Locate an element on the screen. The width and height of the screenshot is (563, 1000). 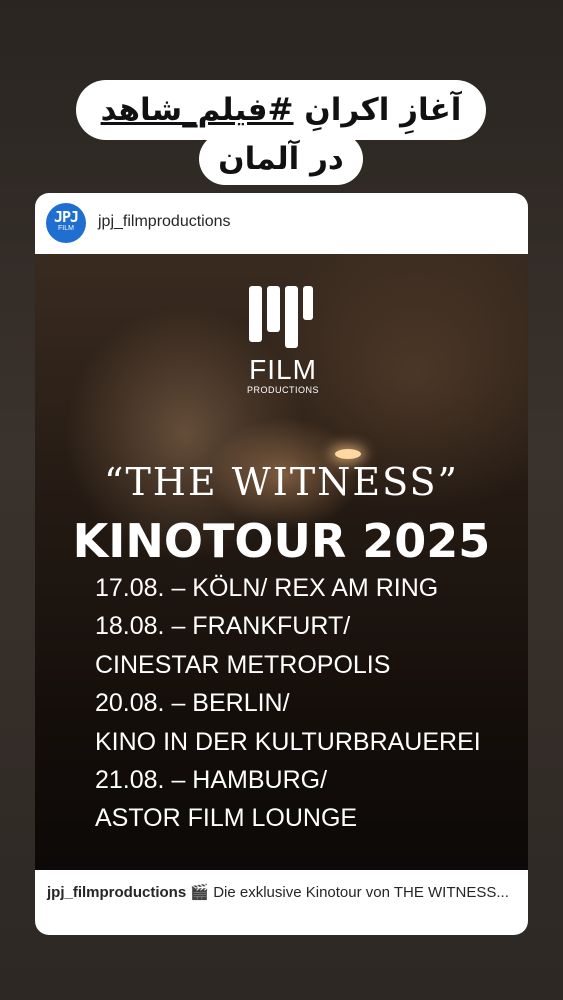
post-header: JPJ FILM jpj_filmproductions is located at coordinates (281, 223).